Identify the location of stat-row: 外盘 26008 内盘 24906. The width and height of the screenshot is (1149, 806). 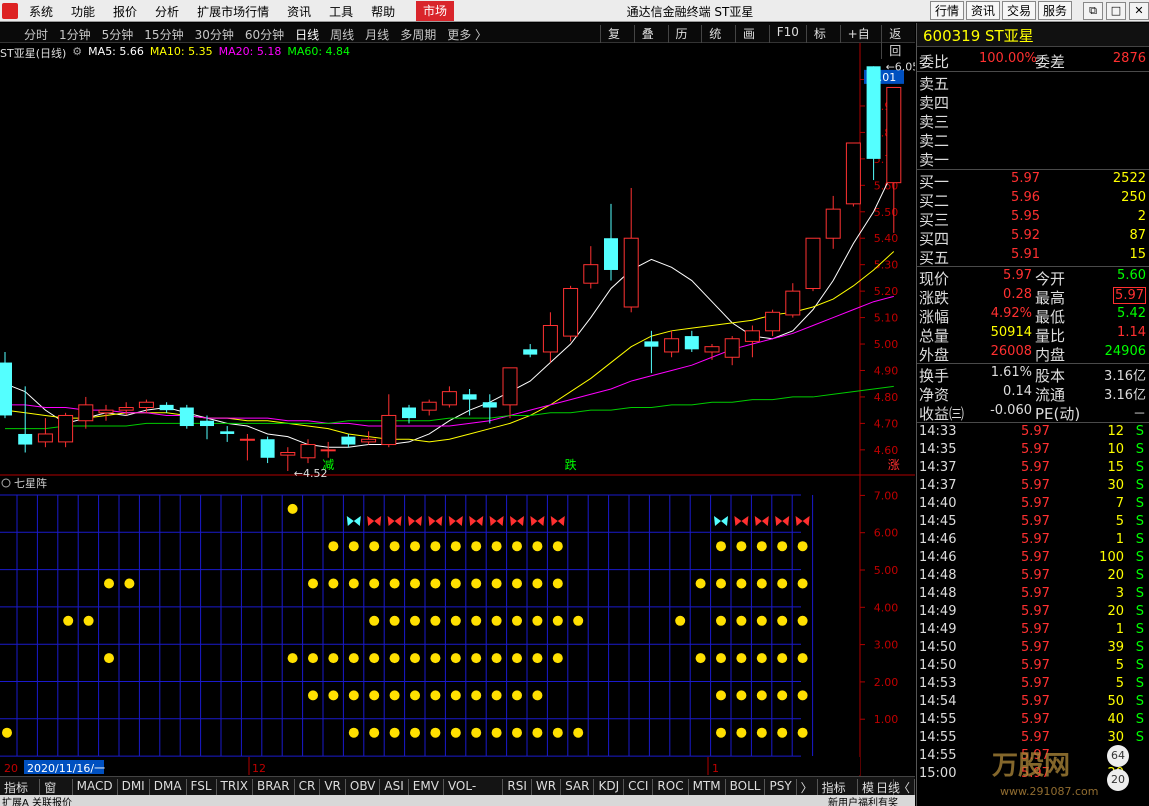
(1033, 354).